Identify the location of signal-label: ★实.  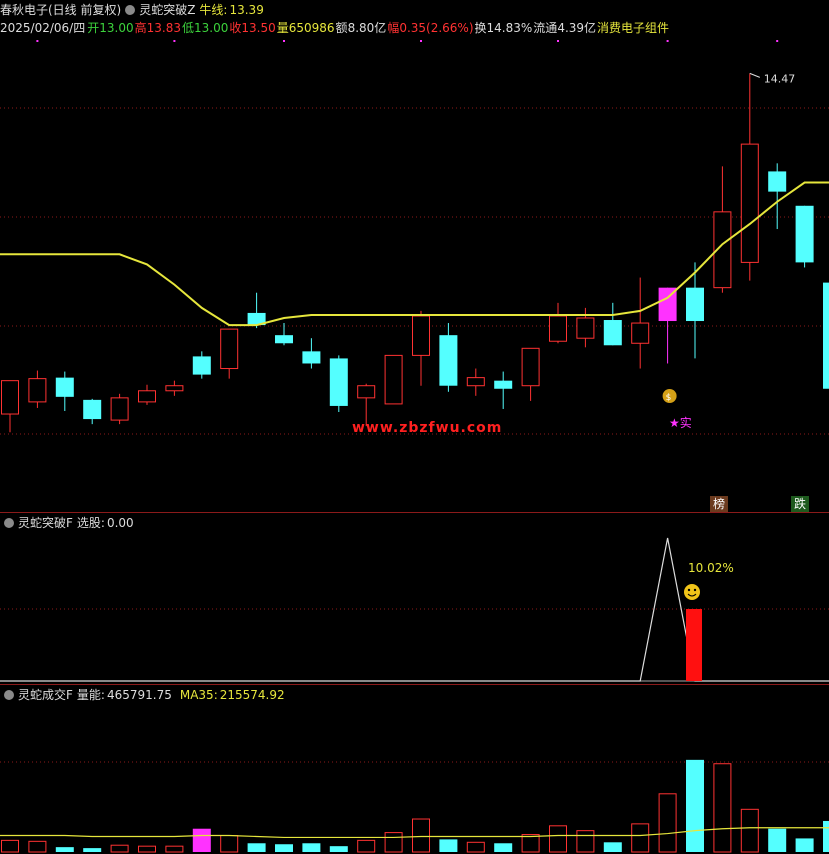
(680, 423).